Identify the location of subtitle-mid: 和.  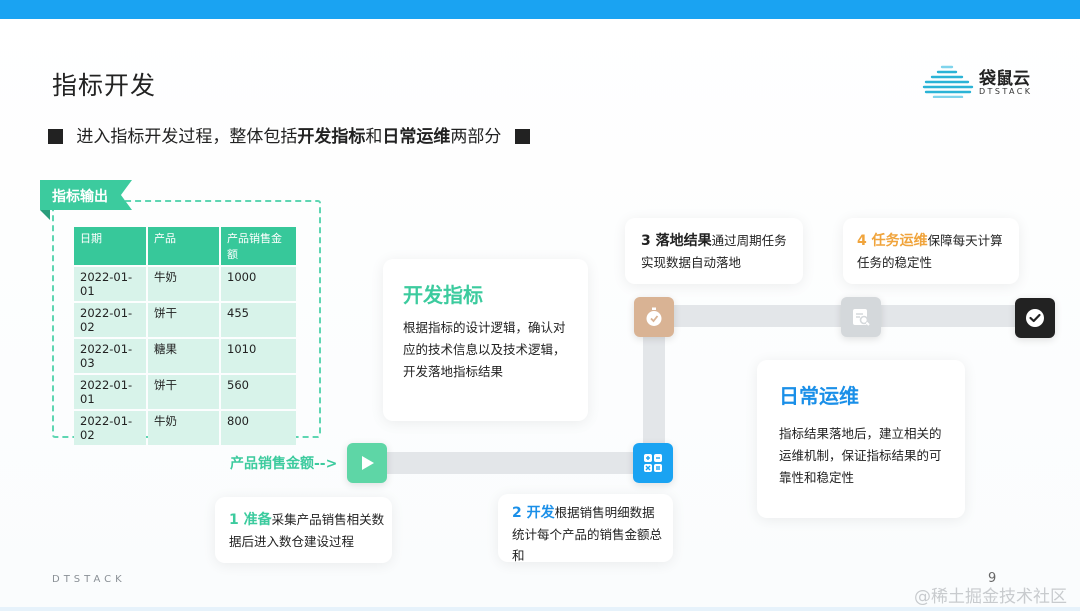
(374, 137).